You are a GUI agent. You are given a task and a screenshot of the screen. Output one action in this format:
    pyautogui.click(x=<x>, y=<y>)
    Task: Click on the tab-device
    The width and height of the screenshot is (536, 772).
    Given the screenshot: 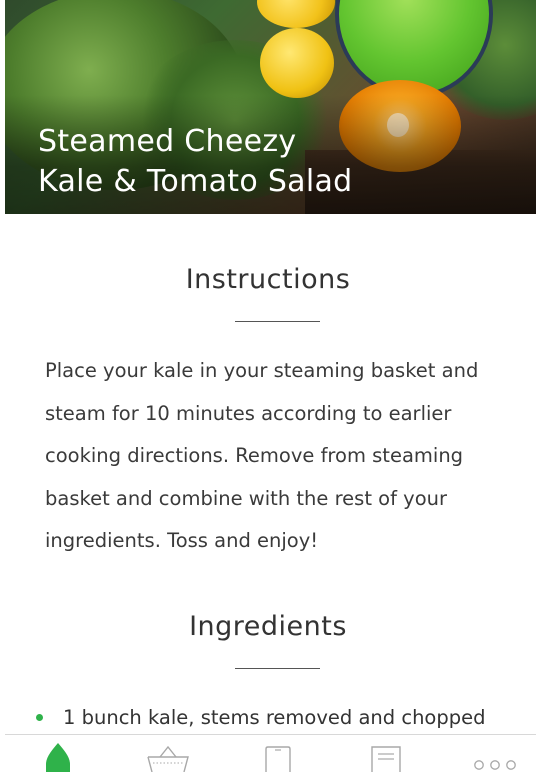 What is the action you would take?
    pyautogui.click(x=278, y=753)
    